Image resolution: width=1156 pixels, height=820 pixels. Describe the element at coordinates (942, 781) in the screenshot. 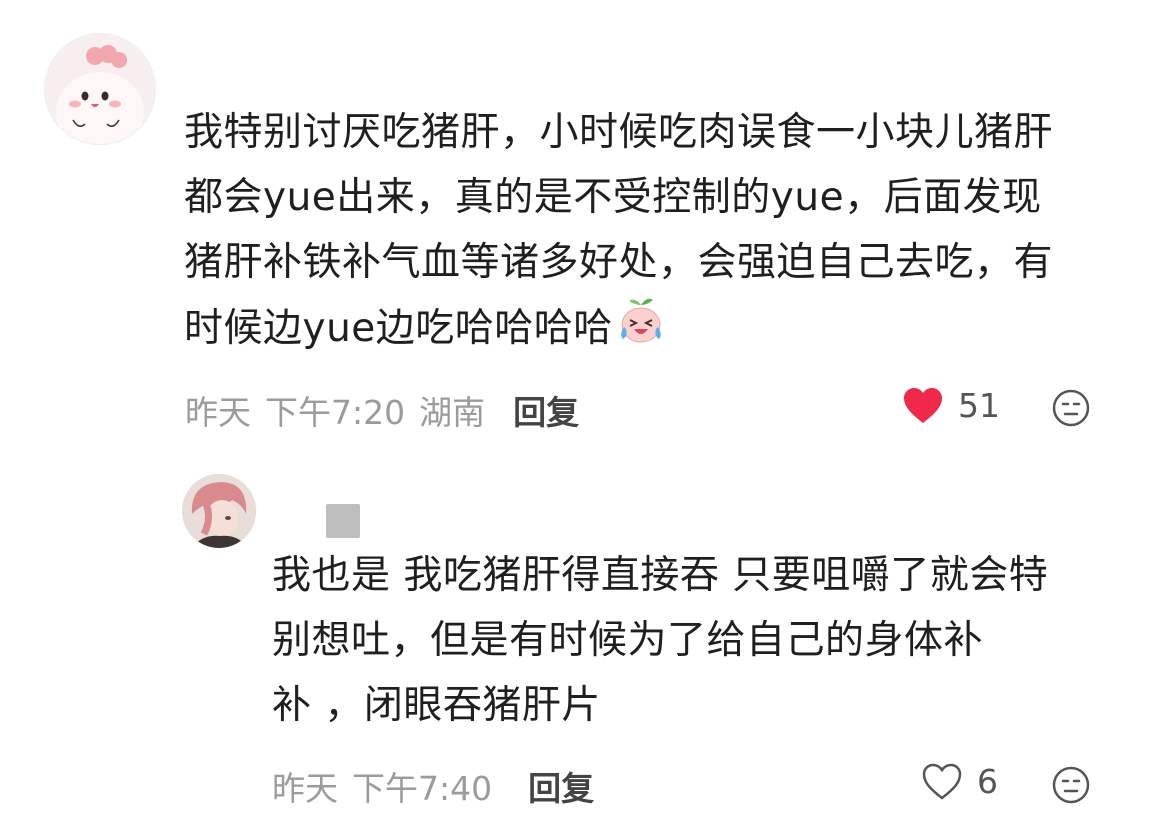

I see `heart-outline-icon` at that location.